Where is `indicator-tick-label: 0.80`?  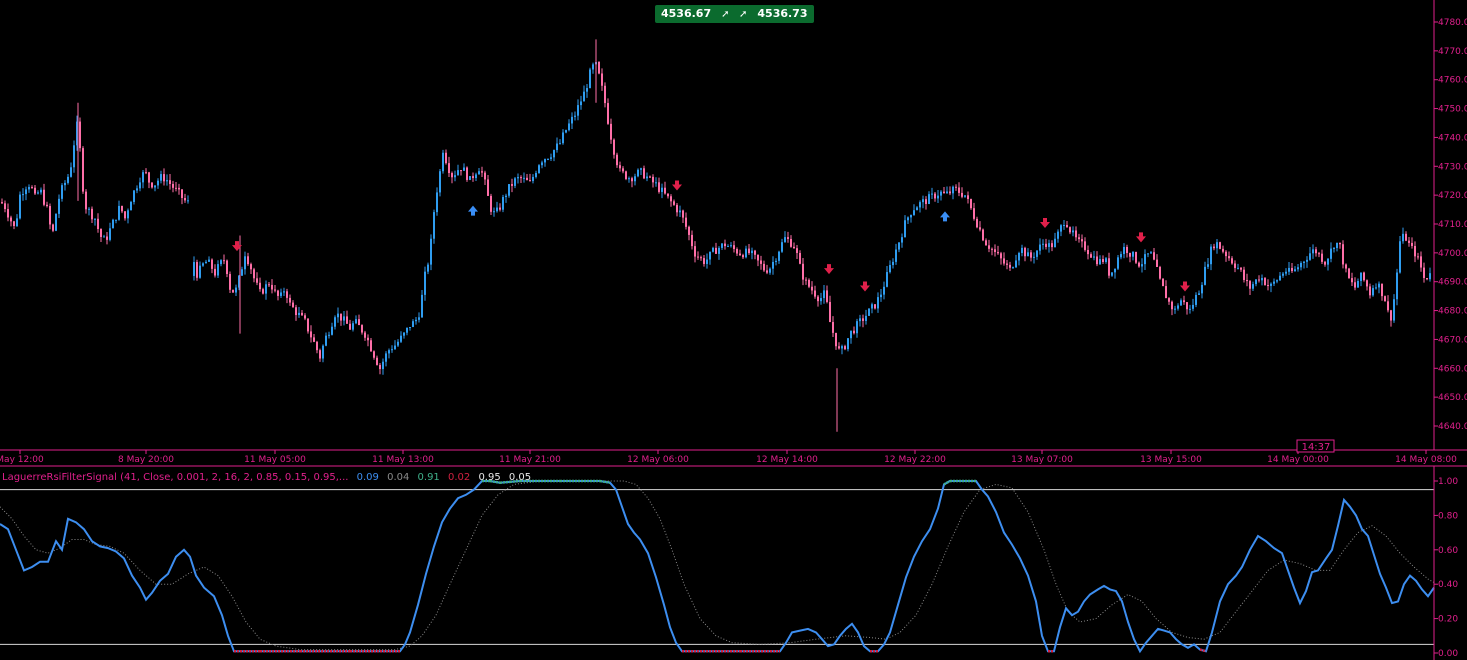 indicator-tick-label: 0.80 is located at coordinates (1448, 516).